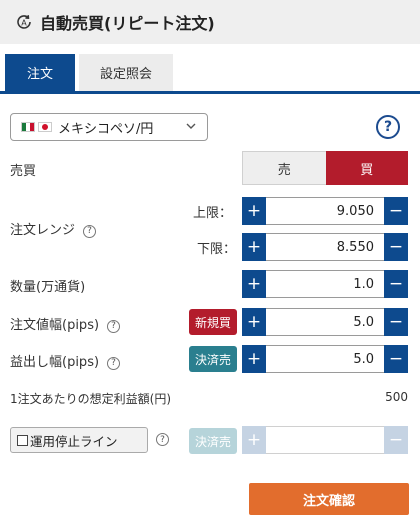 The width and height of the screenshot is (420, 527). Describe the element at coordinates (28, 127) in the screenshot. I see `mexico-flag-icon` at that location.